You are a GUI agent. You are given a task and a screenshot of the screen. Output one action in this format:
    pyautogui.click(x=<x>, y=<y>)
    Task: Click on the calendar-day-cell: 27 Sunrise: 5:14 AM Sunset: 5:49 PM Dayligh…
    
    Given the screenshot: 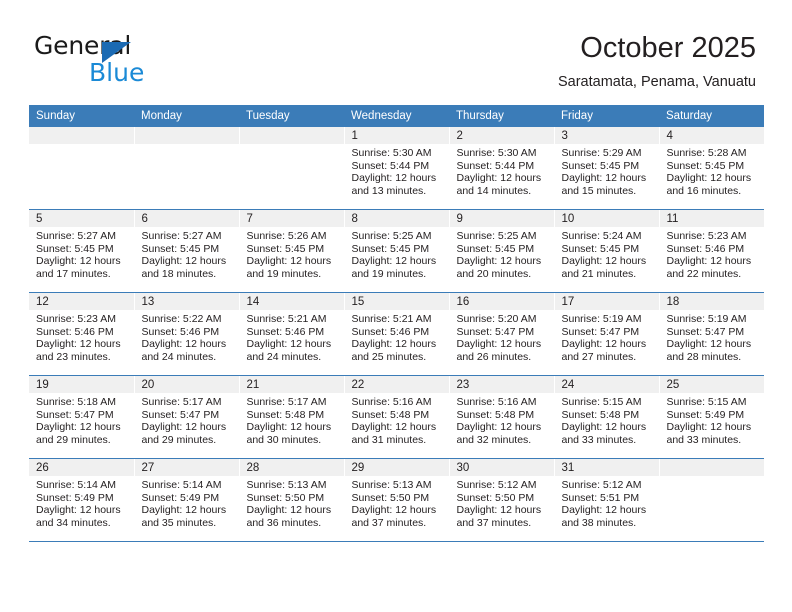 What is the action you would take?
    pyautogui.click(x=187, y=500)
    